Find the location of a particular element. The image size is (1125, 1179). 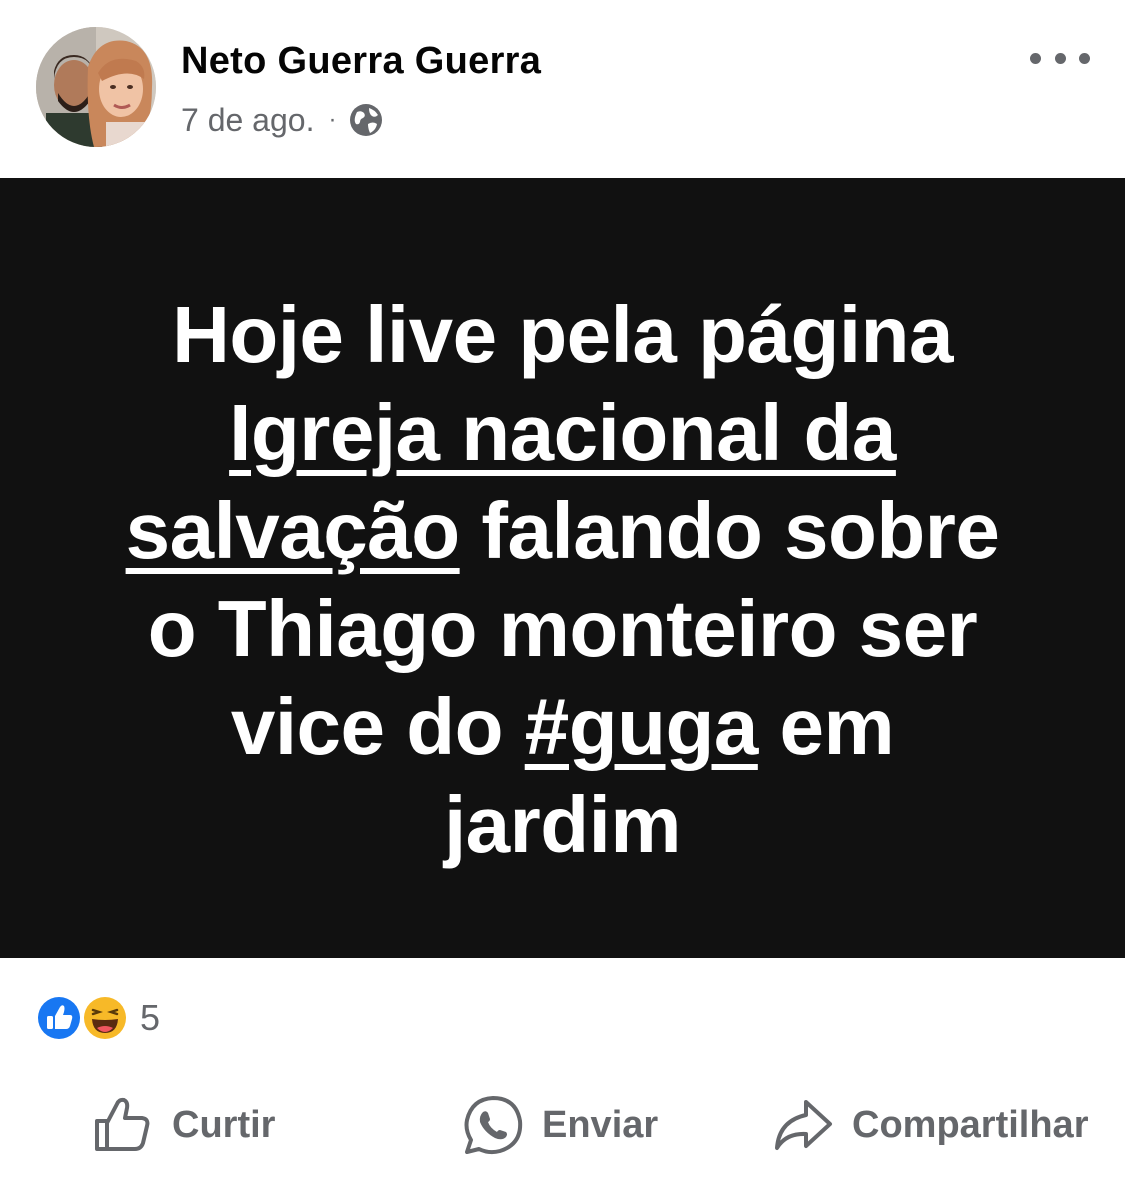

globe-icon is located at coordinates (366, 120).